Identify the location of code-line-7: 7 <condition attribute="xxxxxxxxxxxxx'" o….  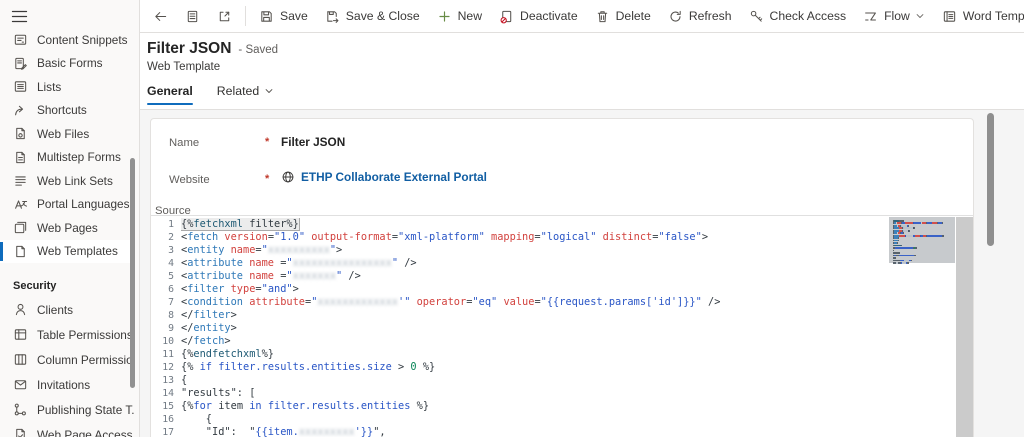
(520, 302).